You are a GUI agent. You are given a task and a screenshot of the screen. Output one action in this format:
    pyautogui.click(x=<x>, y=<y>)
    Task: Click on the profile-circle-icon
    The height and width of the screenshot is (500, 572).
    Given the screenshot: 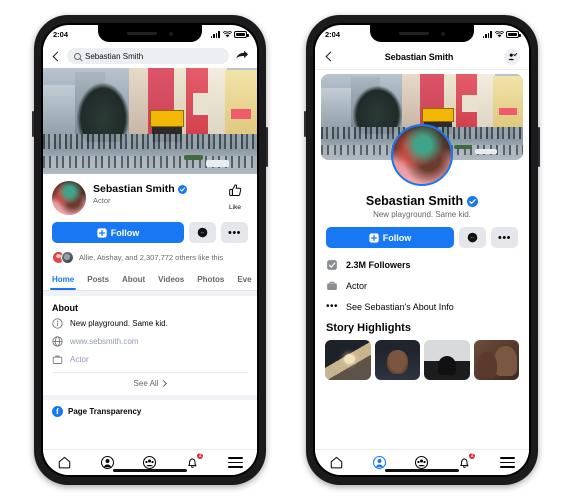 What is the action you would take?
    pyautogui.click(x=107, y=462)
    